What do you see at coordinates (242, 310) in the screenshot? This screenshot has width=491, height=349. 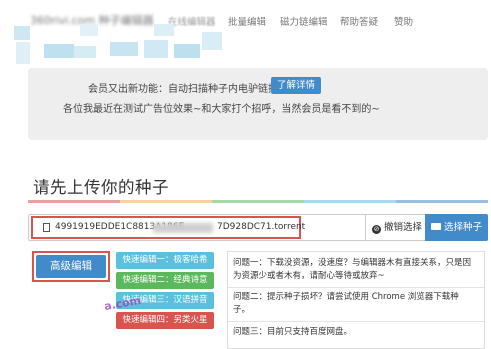 I see `faq-2-line-2: 子。` at bounding box center [242, 310].